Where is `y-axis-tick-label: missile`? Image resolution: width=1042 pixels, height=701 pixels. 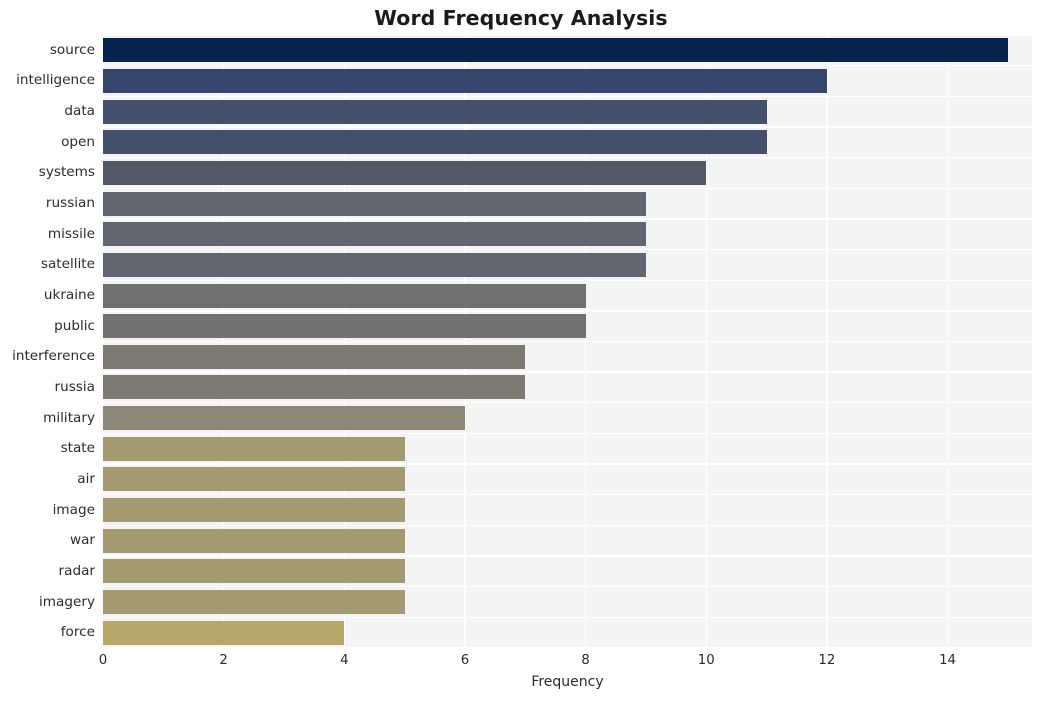
y-axis-tick-label: missile is located at coordinates (71, 233).